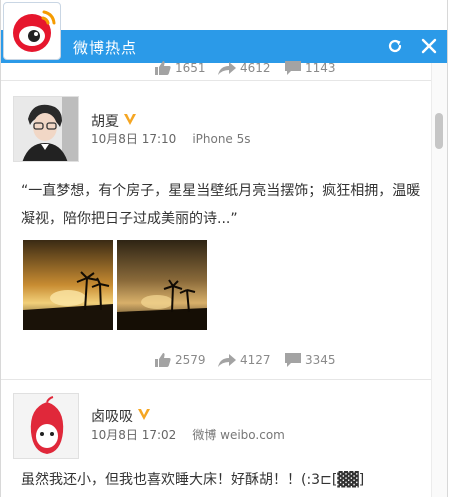 The height and width of the screenshot is (497, 458). Describe the element at coordinates (255, 360) in the screenshot. I see `repost-count: 4127` at that location.